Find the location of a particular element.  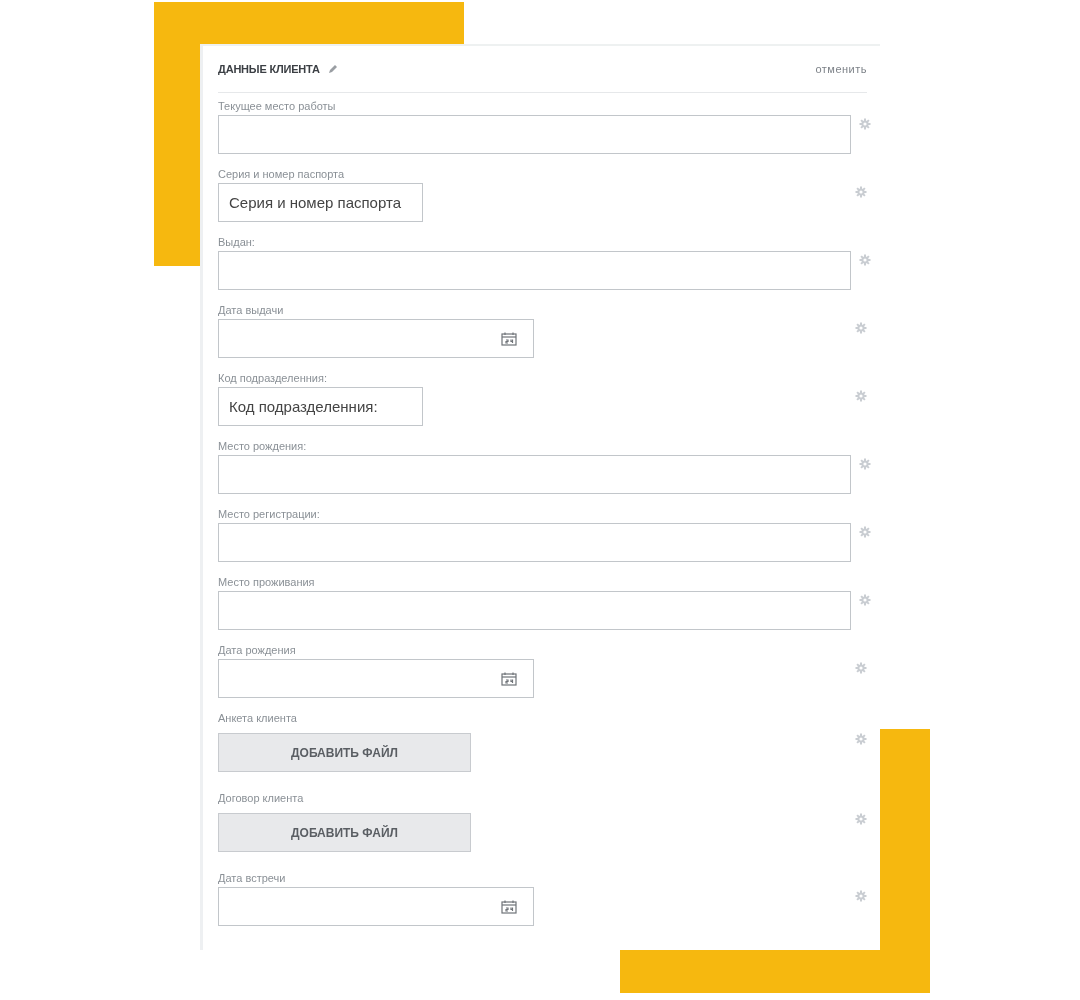

text-field: Код подразделенния: is located at coordinates (320, 406).